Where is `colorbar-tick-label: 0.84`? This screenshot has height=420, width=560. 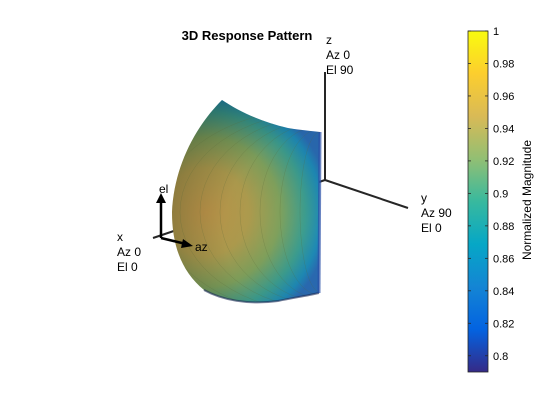 colorbar-tick-label: 0.84 is located at coordinates (503, 292).